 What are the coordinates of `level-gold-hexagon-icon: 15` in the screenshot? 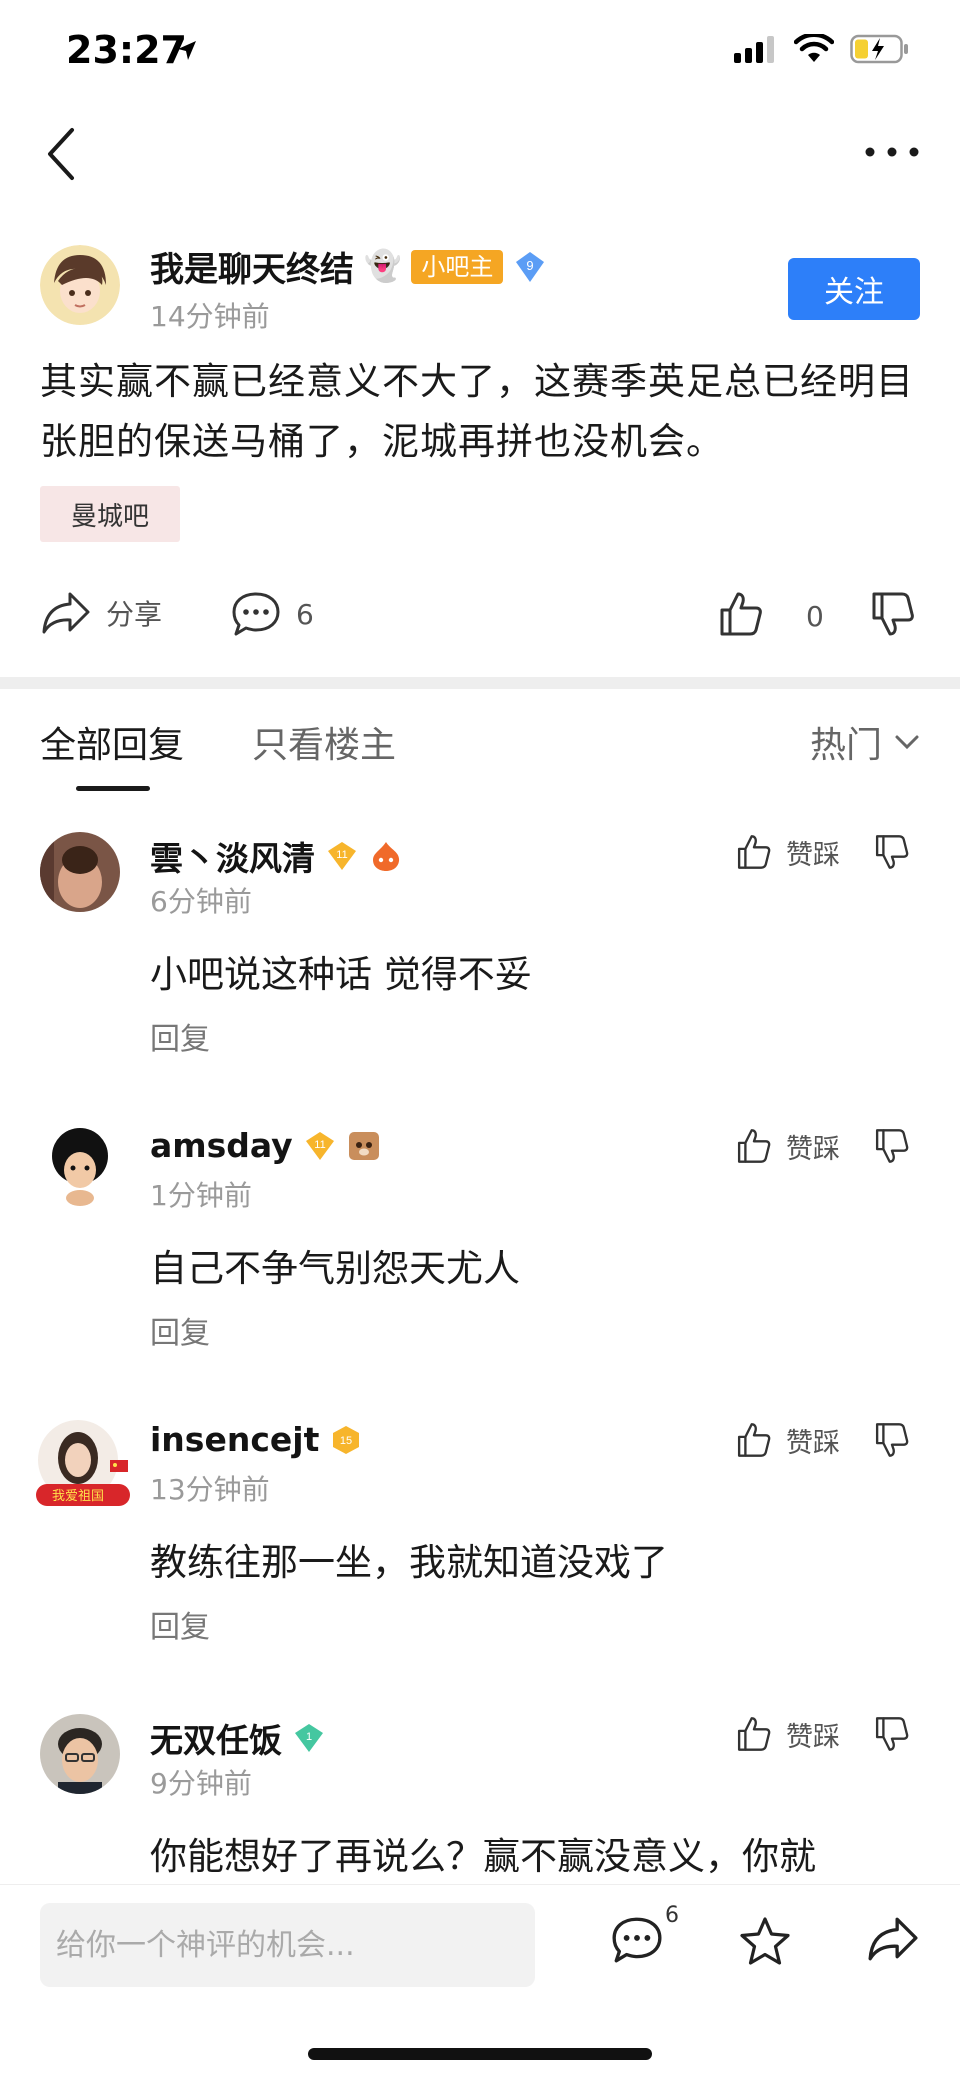 It's located at (346, 1439).